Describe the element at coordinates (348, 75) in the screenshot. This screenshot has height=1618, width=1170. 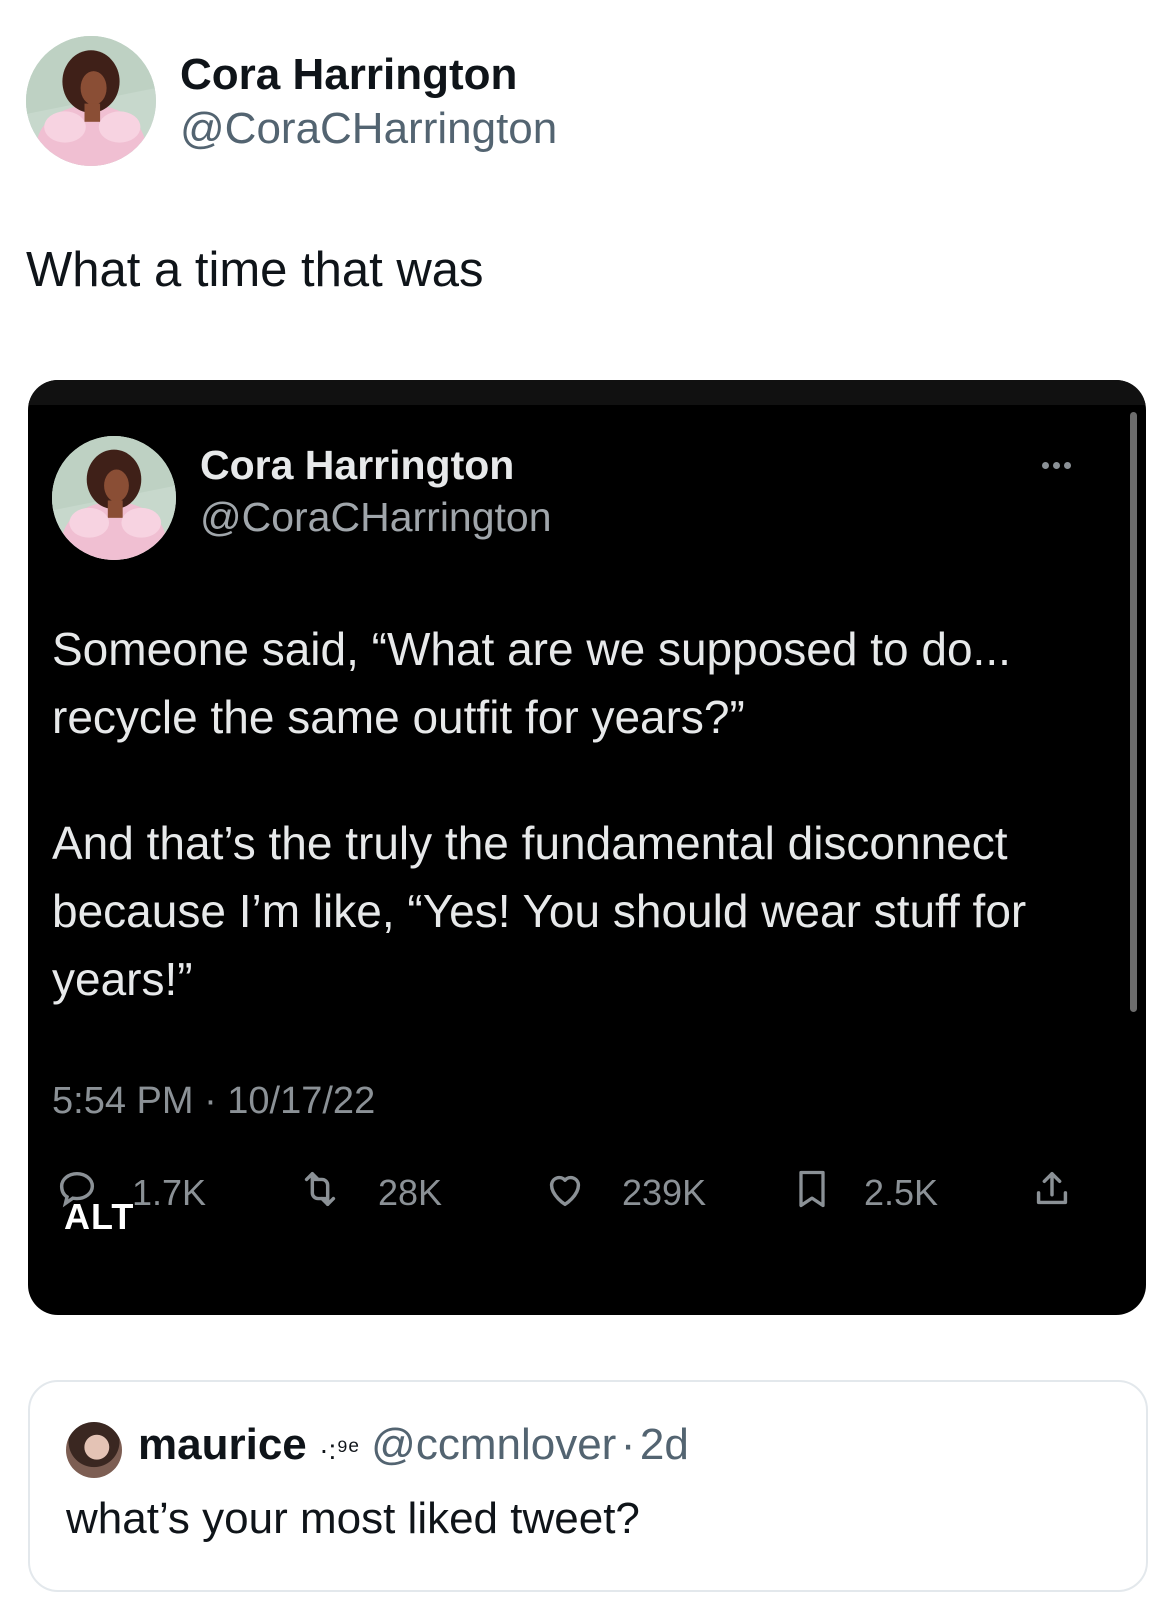
I see `author-display-name: Cora Harrington` at that location.